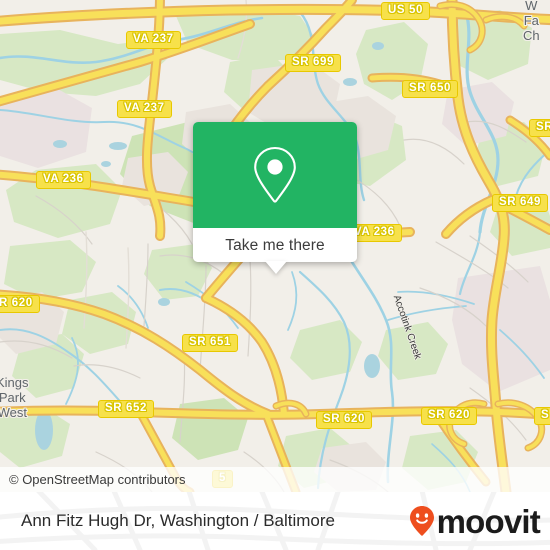 Image resolution: width=550 pixels, height=550 pixels. Describe the element at coordinates (520, 203) in the screenshot. I see `road-shield: SR 649` at that location.